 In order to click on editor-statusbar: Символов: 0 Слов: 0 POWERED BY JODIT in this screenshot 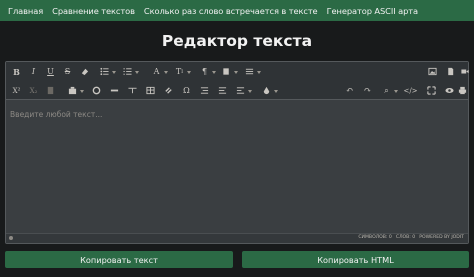, I will do `click(237, 238)`.